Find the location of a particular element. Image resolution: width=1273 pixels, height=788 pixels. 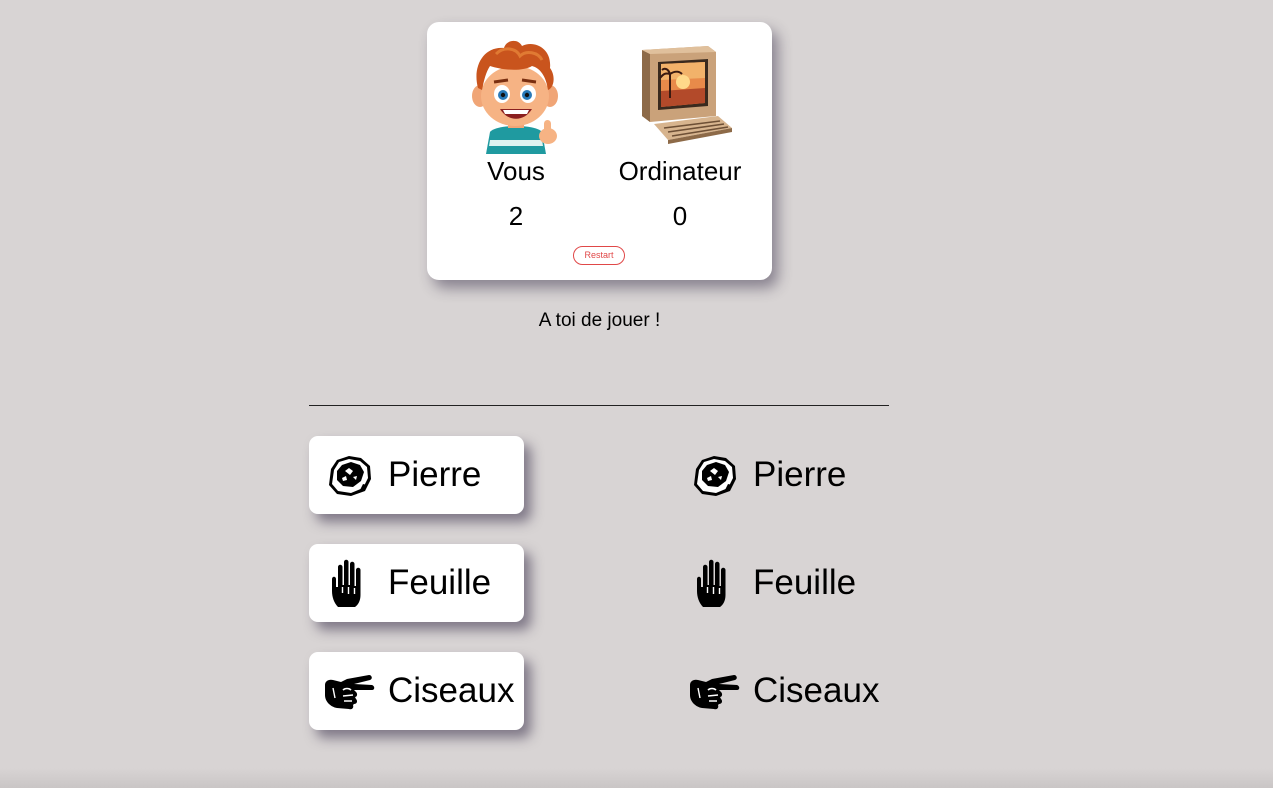

player-you-panel: Vous 2 is located at coordinates (516, 134).